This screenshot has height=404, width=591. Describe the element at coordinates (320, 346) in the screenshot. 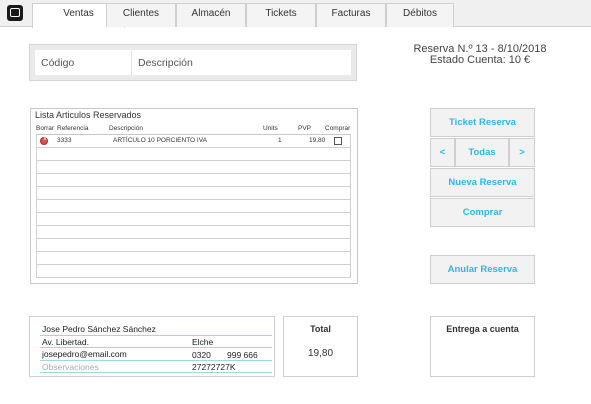

I see `total-panel: Total 19,80` at that location.